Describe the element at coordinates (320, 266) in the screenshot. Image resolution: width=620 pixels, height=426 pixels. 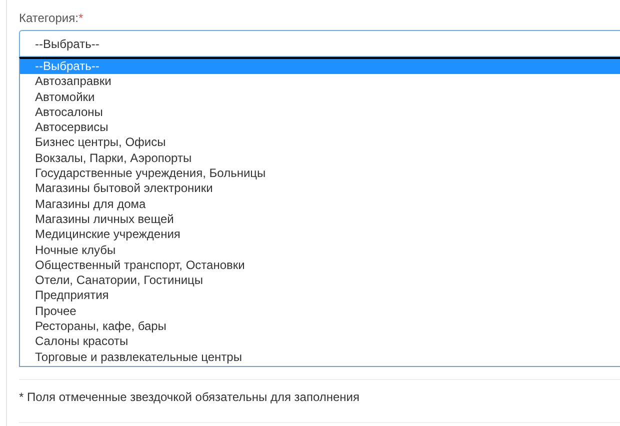
I see `dropdown-option: Общественный транспорт, Остановки` at that location.